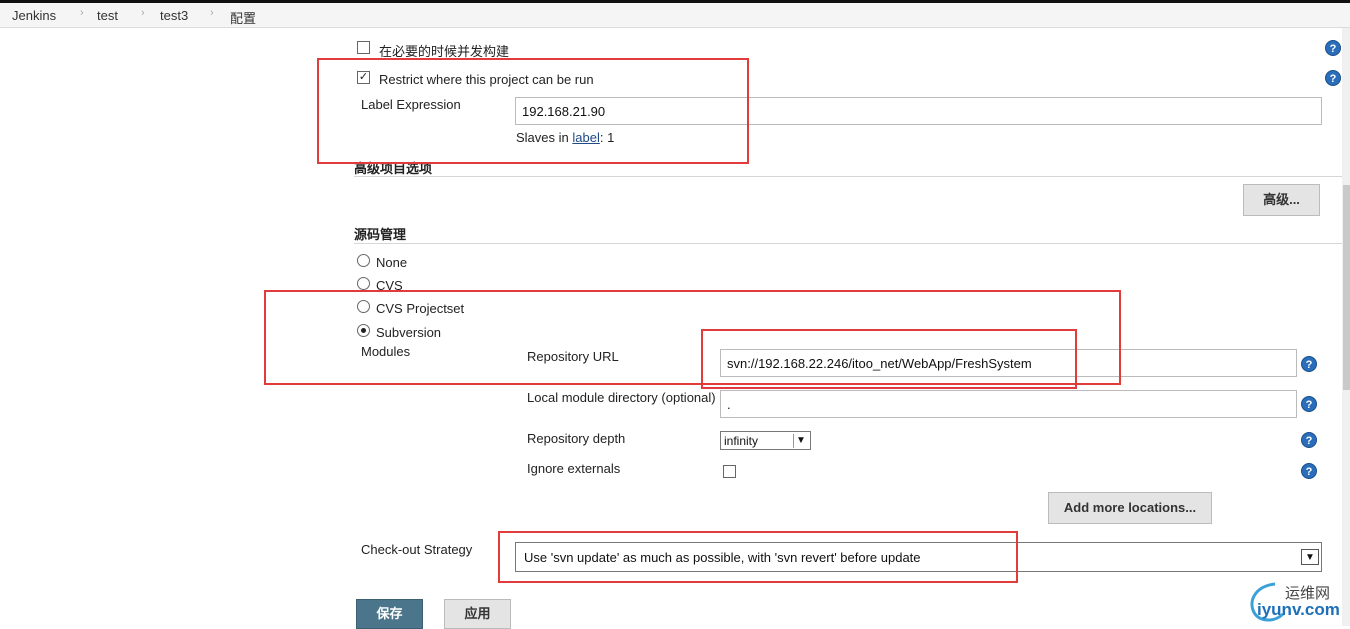  I want to click on label-expression-input, so click(918, 111).